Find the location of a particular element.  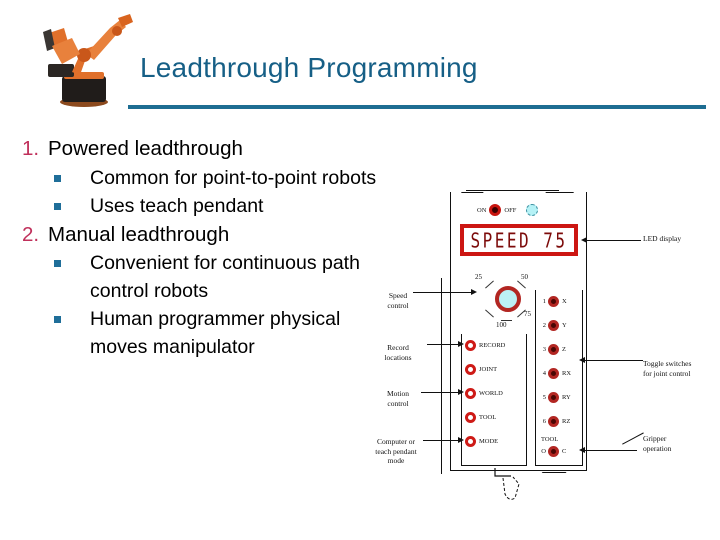

power-on-lamp-icon is located at coordinates (495, 210).